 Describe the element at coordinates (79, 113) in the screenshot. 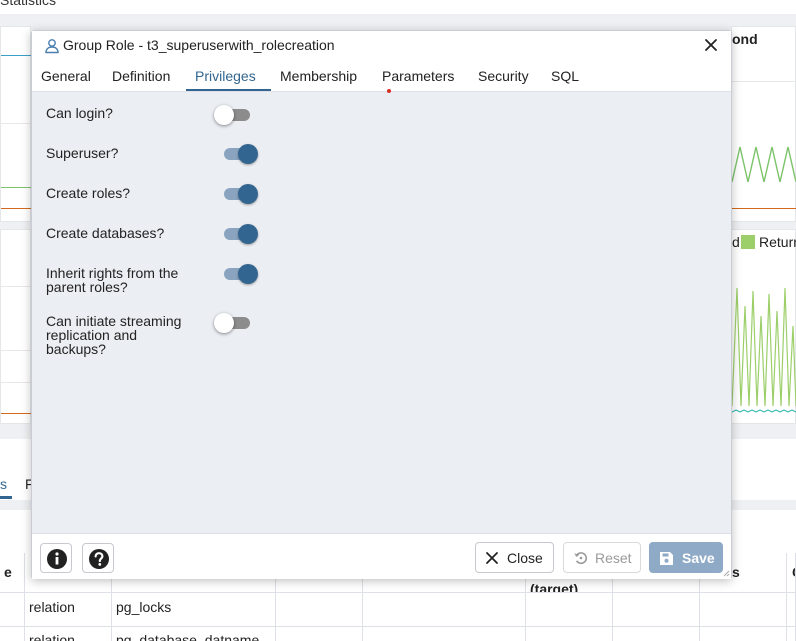

I see `can-login-label: Can login?` at that location.